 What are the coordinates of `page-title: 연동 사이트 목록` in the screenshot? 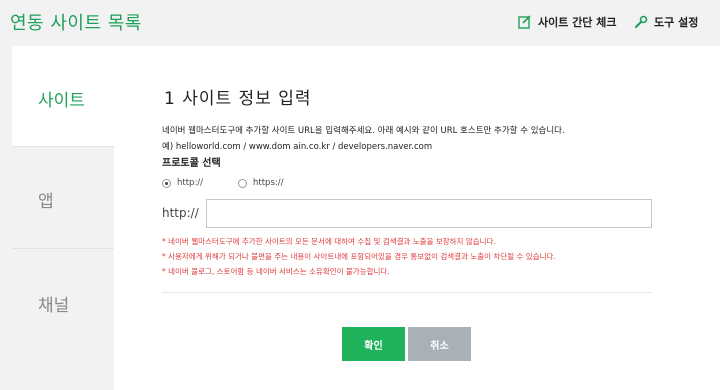 It's located at (76, 23).